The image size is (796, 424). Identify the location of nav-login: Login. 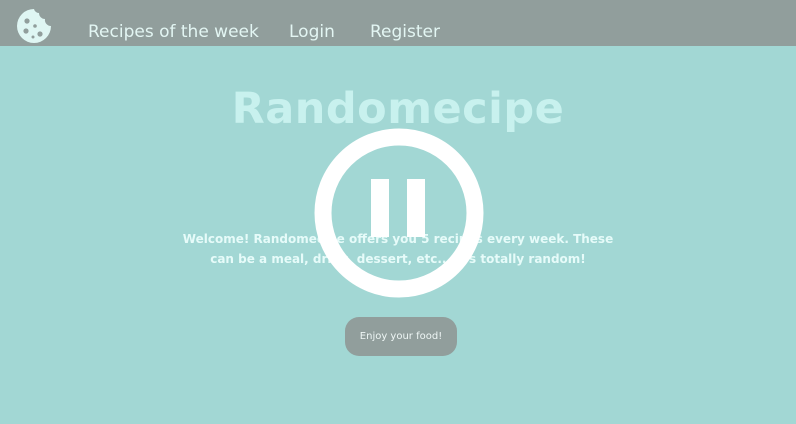
(312, 32).